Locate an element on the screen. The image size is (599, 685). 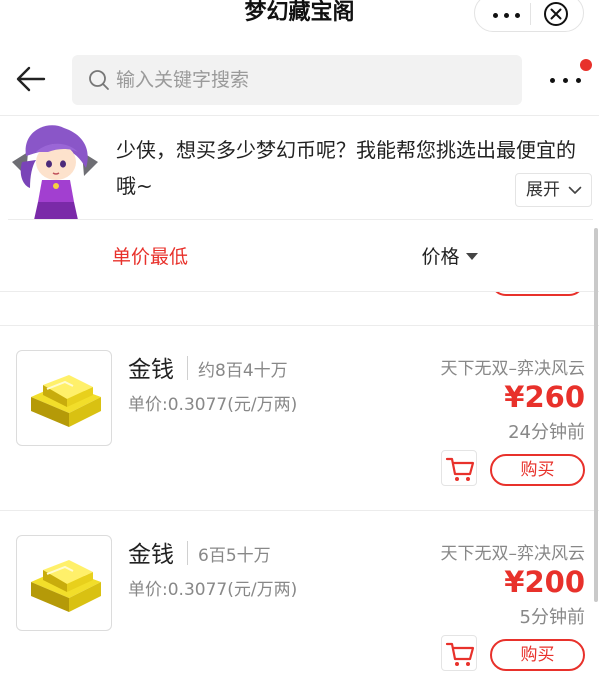
assistant-avatar is located at coordinates (55, 172).